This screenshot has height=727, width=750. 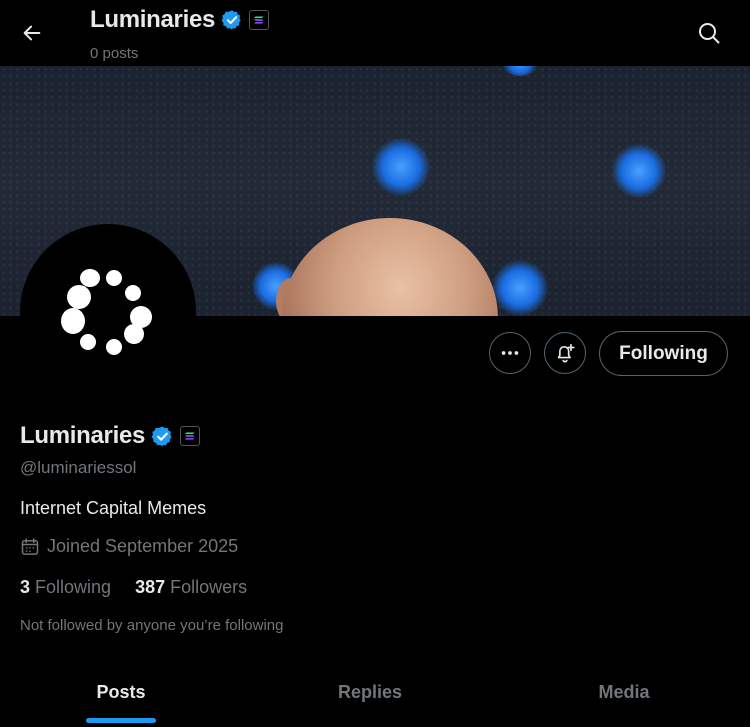 What do you see at coordinates (663, 353) in the screenshot?
I see `following-button: Following` at bounding box center [663, 353].